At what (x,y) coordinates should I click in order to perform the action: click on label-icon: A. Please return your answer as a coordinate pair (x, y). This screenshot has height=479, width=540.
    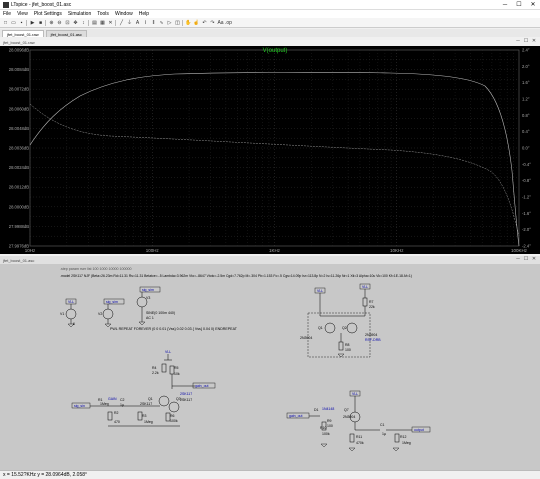
    Looking at the image, I should click on (137, 22).